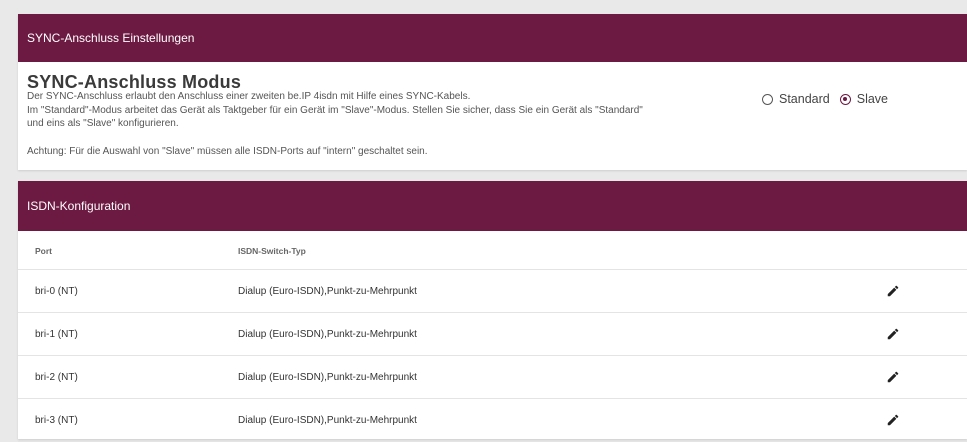 The width and height of the screenshot is (967, 442). I want to click on isdn-panel-header: ISDN-Konfiguration, so click(492, 206).